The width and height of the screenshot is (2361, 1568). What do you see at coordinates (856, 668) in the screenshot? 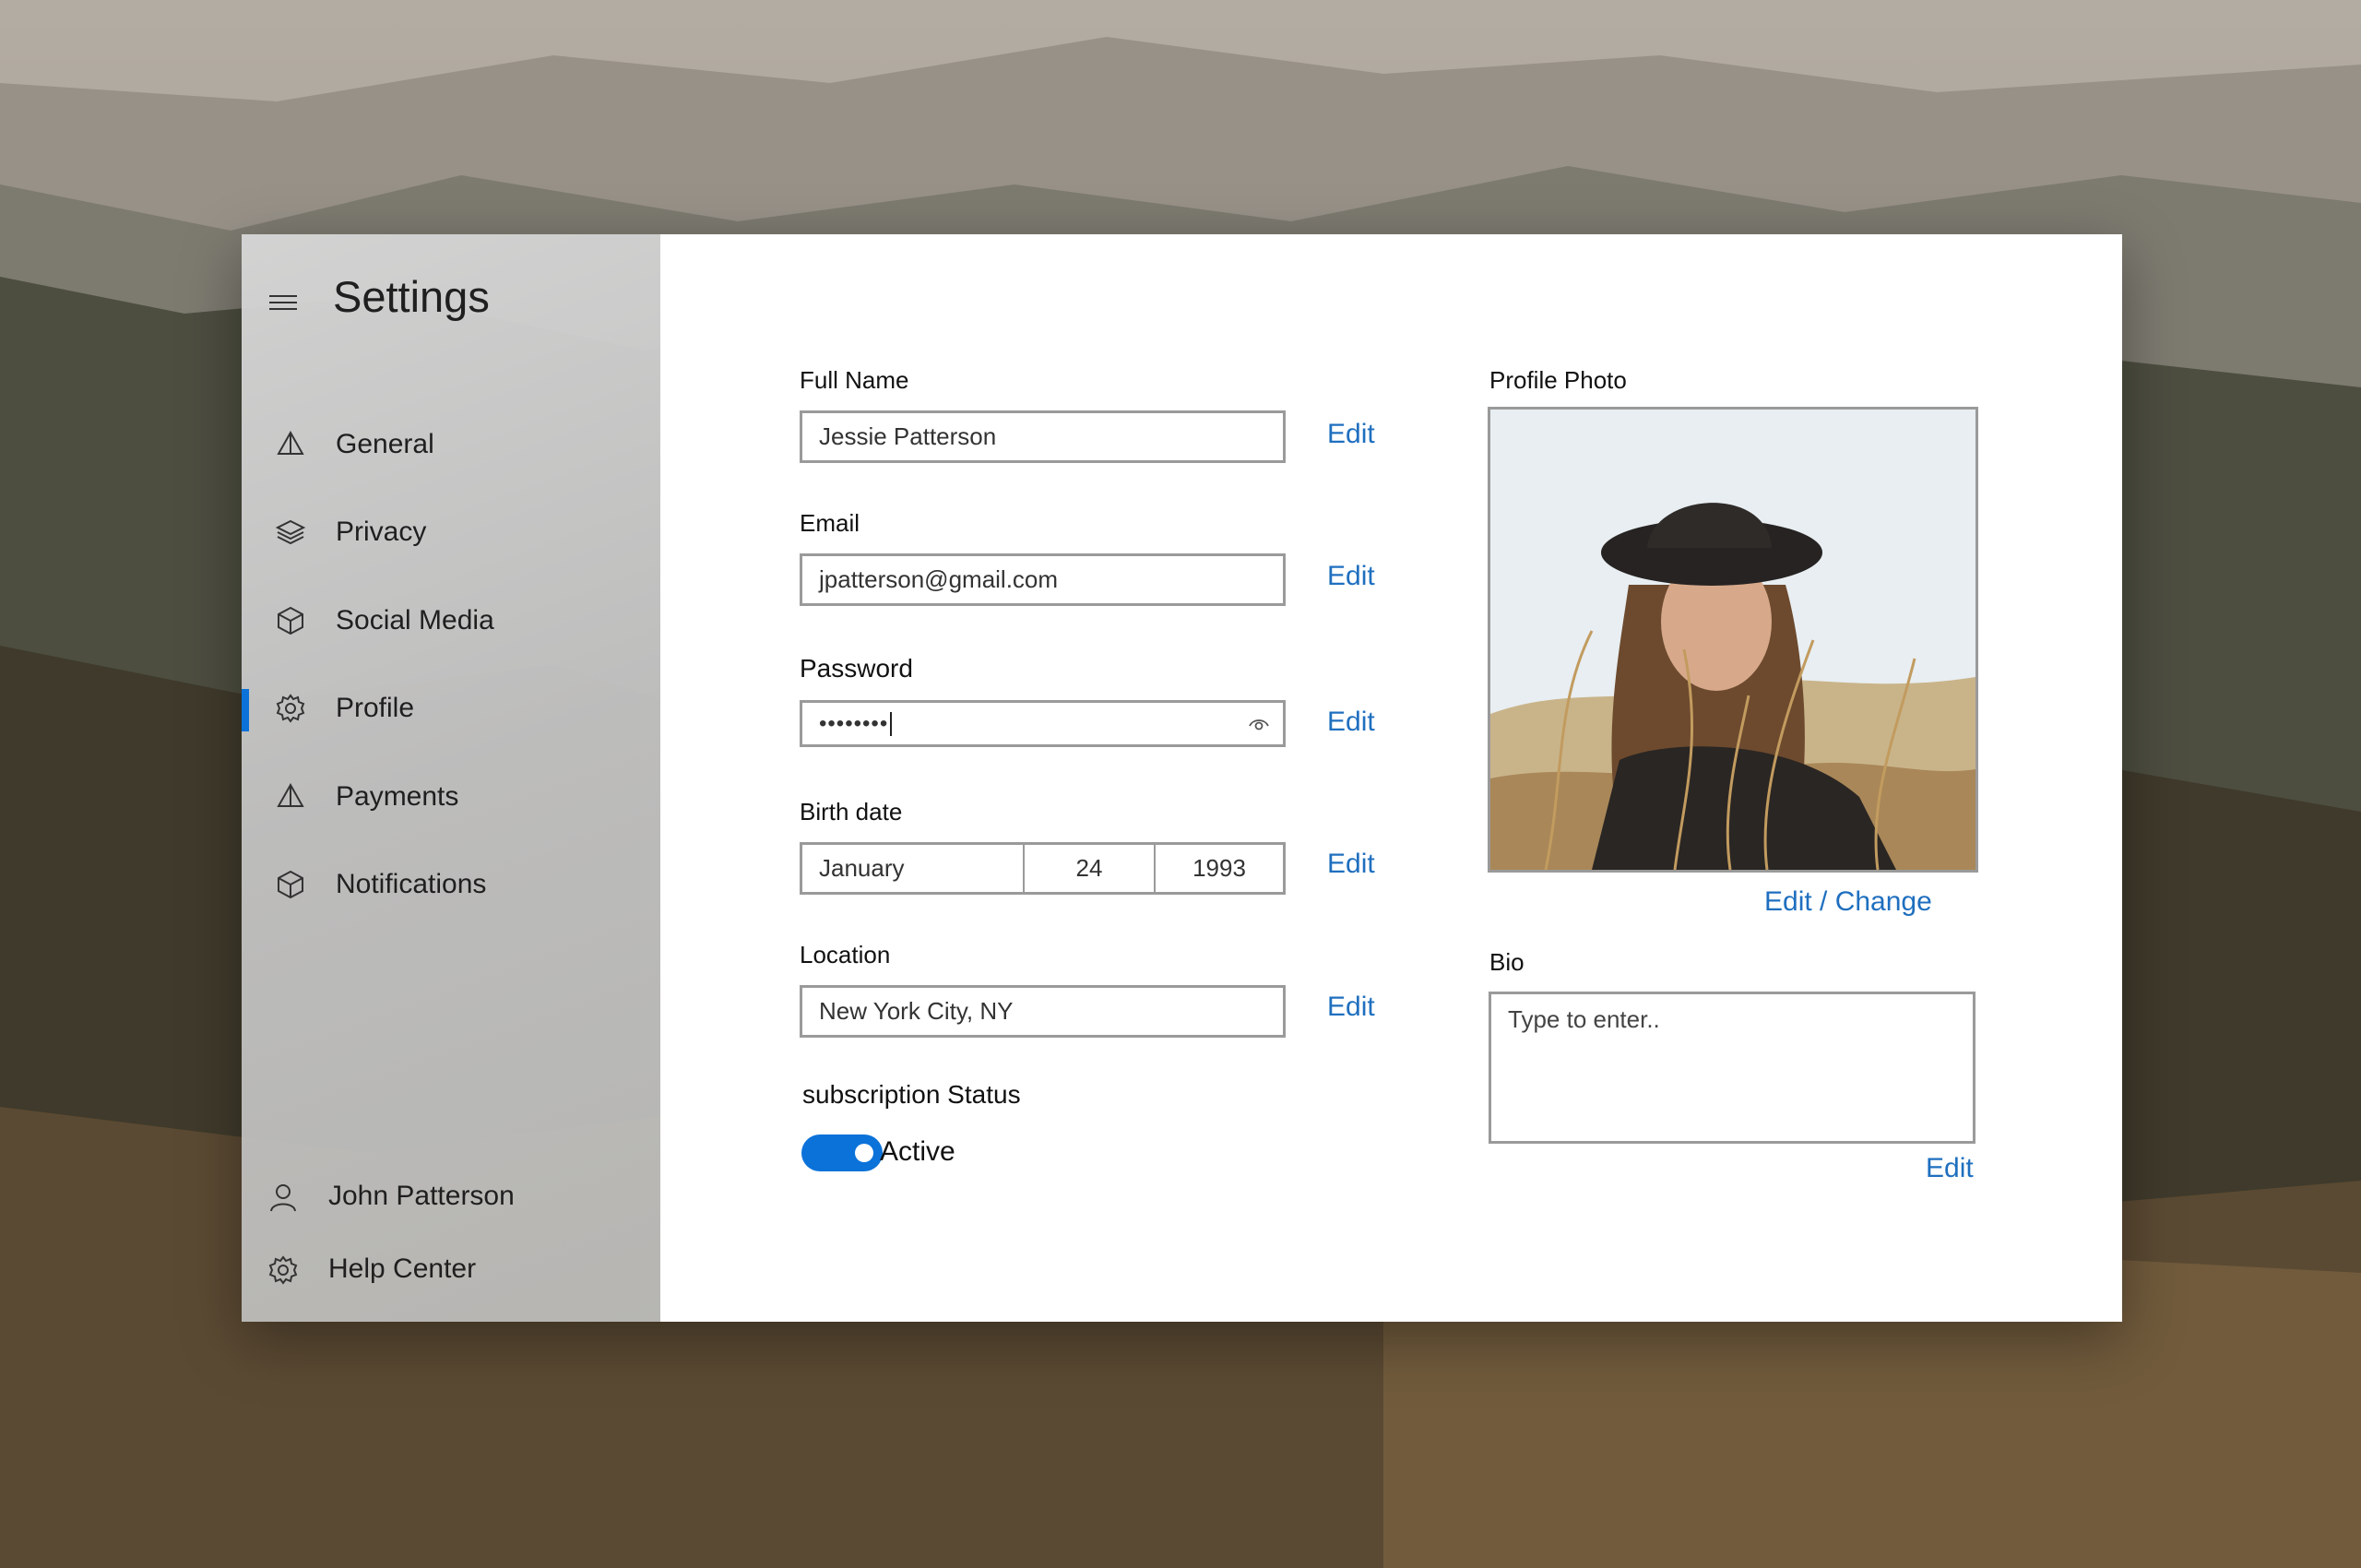
I see `password-label: Password` at bounding box center [856, 668].